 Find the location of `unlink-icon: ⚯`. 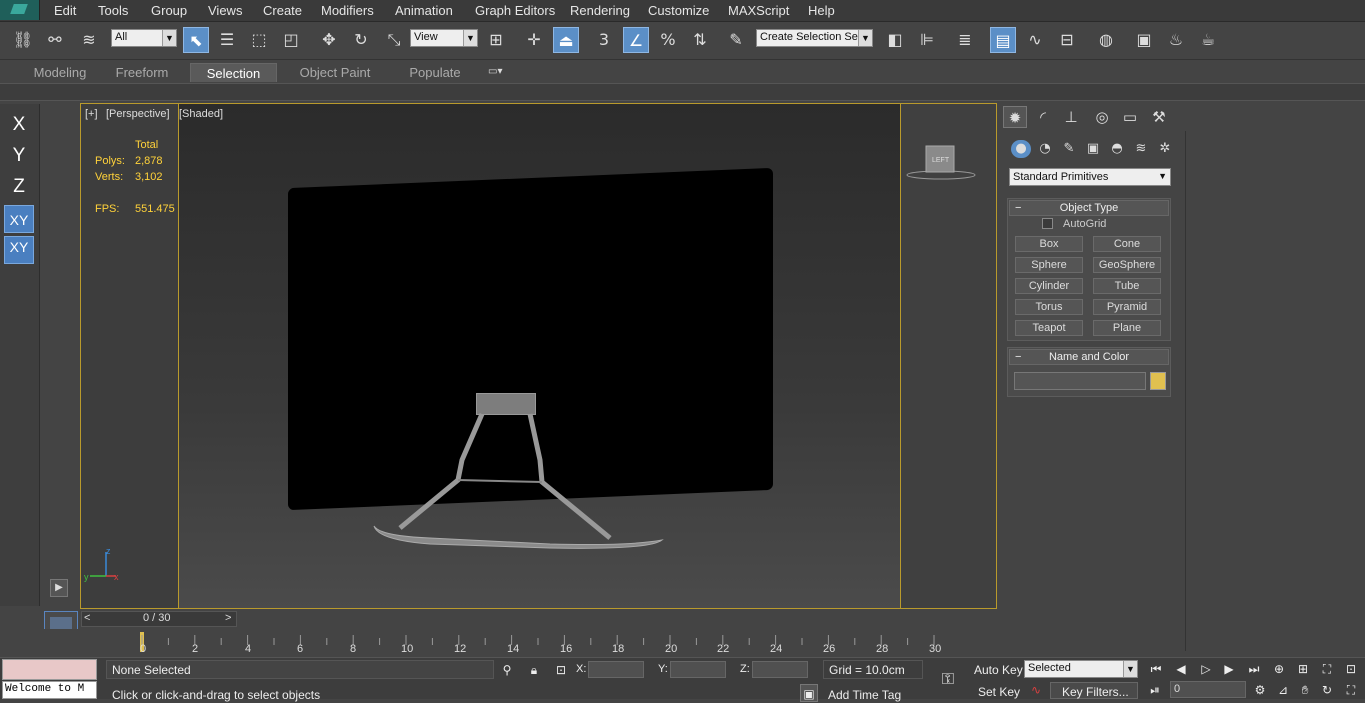

unlink-icon: ⚯ is located at coordinates (55, 40).